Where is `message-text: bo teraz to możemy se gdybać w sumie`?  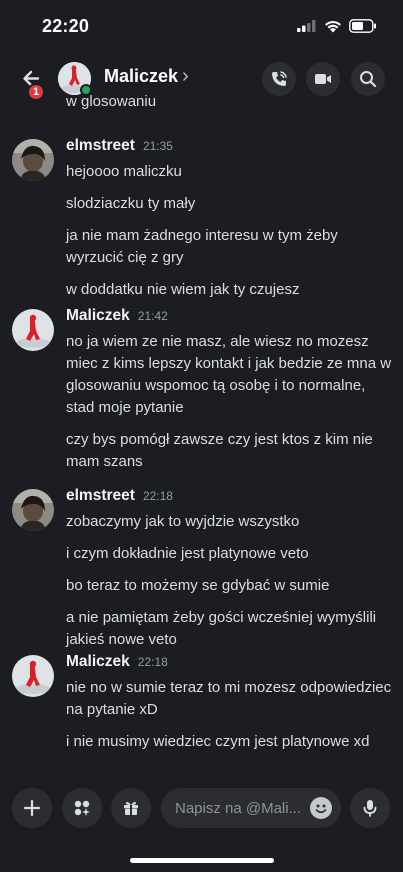 message-text: bo teraz to możemy se gdybać w sumie is located at coordinates (198, 585).